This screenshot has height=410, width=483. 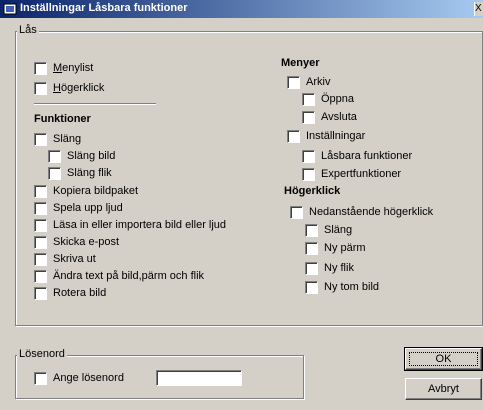 I want to click on app-icon, so click(x=10, y=9).